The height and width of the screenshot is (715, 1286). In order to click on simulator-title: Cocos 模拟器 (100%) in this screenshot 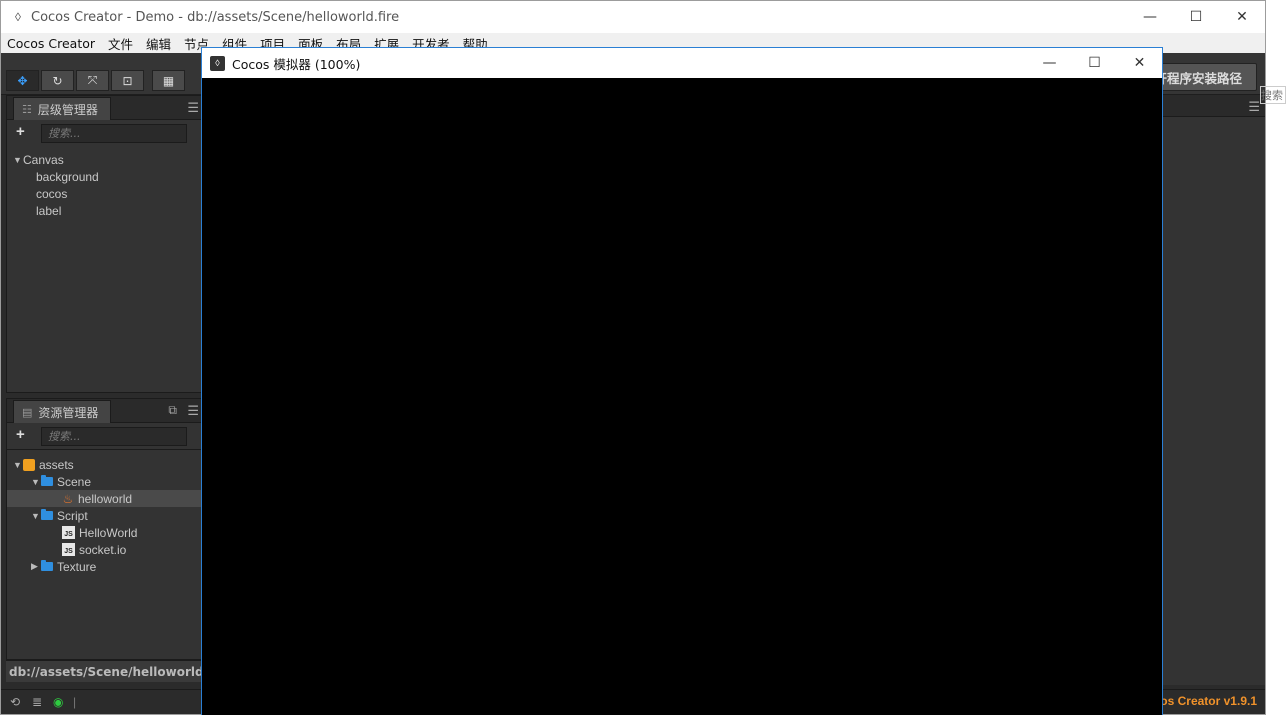, I will do `click(296, 64)`.